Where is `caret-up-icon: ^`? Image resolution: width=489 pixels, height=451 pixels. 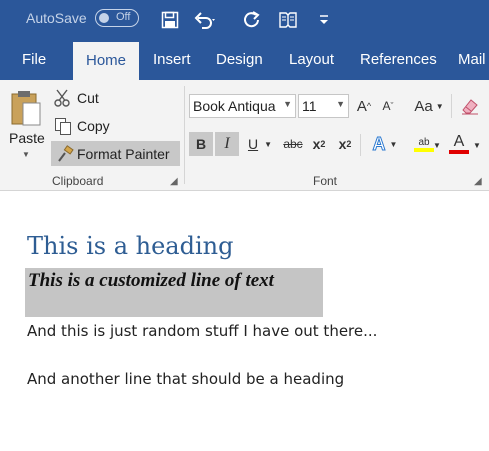 caret-up-icon: ^ is located at coordinates (369, 106).